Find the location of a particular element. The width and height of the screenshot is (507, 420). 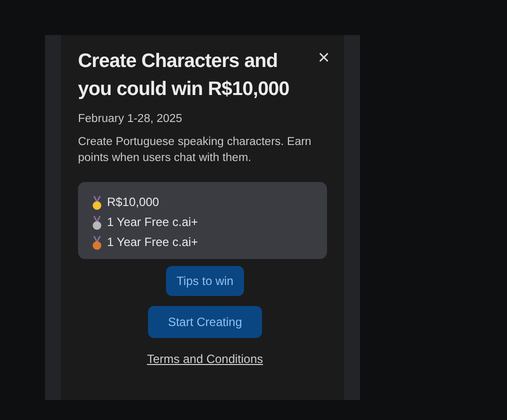

close-button: × is located at coordinates (324, 58).